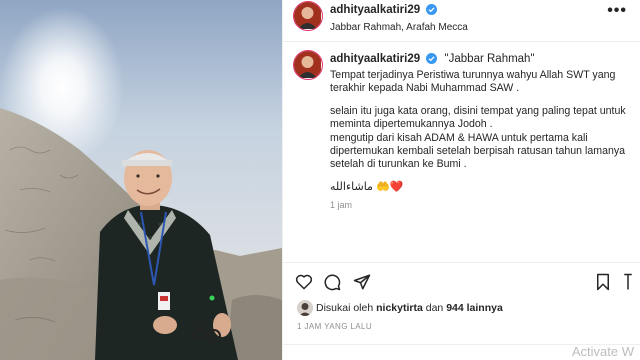 This screenshot has width=640, height=360. I want to click on liker-avatar, so click(305, 308).